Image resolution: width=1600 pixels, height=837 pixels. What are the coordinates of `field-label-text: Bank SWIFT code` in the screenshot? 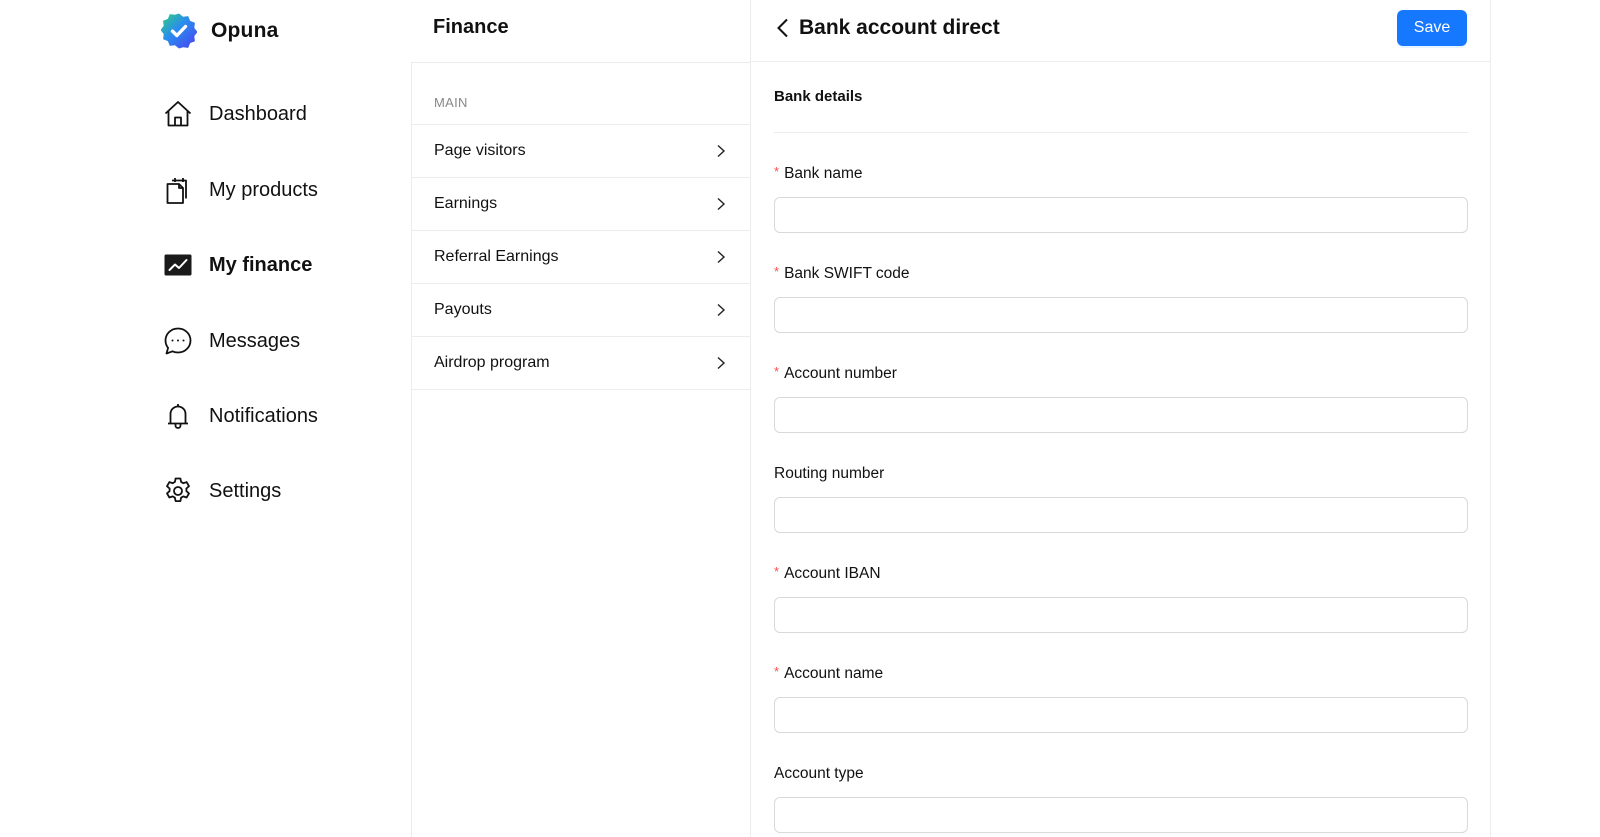 It's located at (847, 273).